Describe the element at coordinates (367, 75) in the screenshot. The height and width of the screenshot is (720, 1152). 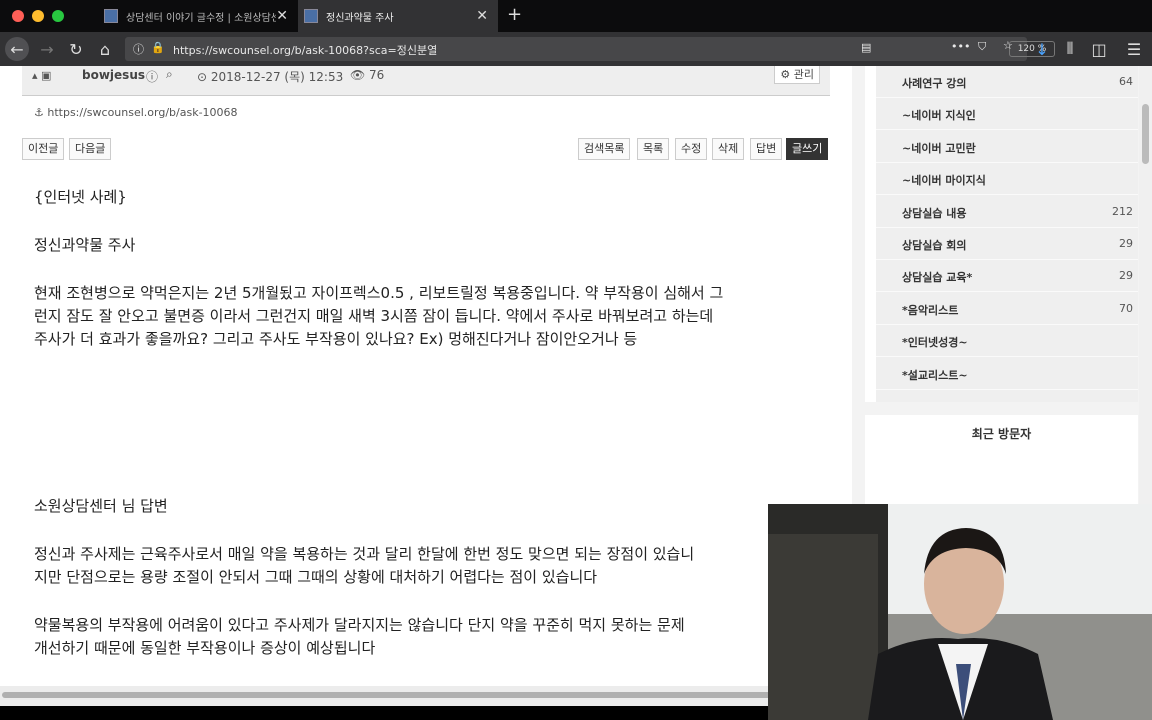
I see `post-views: 👁 76` at that location.